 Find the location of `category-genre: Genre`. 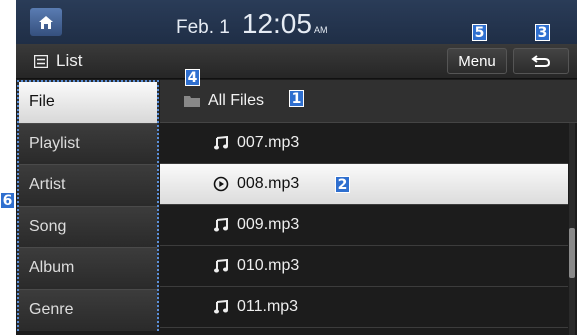

category-genre: Genre is located at coordinates (88, 310).